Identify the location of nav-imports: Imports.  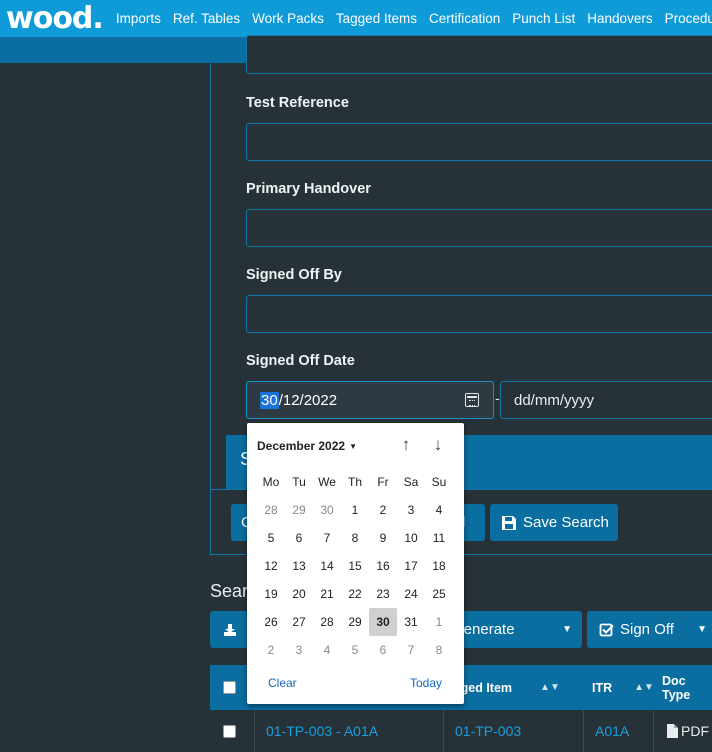
(138, 18).